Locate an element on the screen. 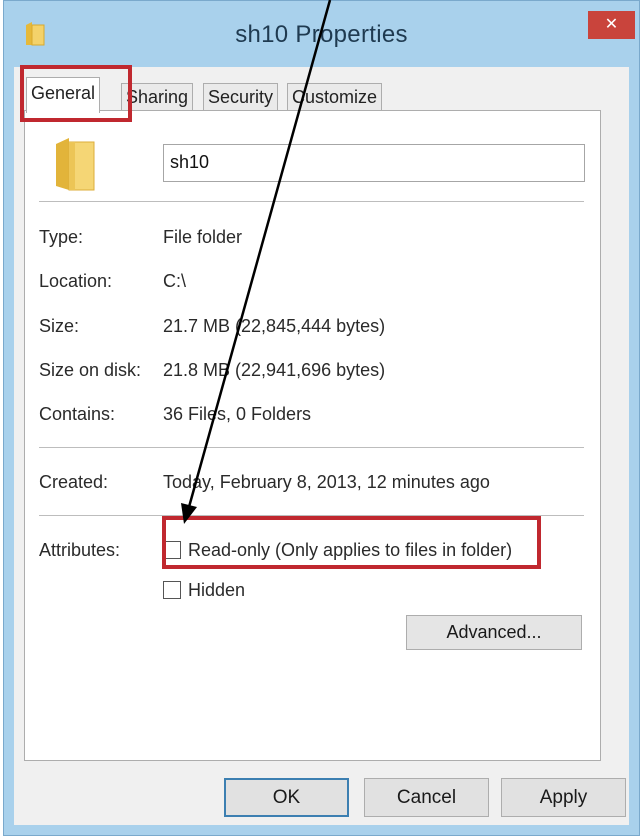 This screenshot has width=643, height=839. size-label: Size: is located at coordinates (59, 326).